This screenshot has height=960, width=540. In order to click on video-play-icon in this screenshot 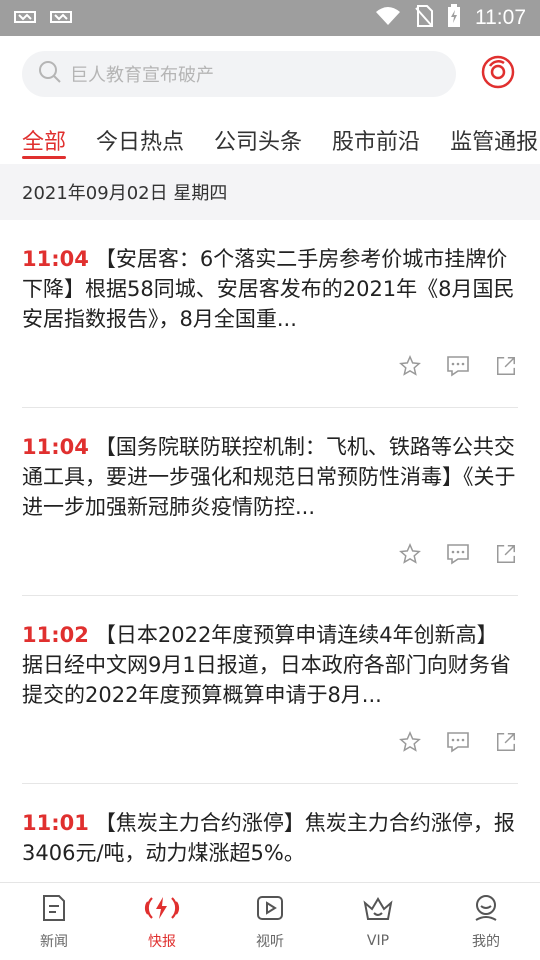, I will do `click(270, 910)`.